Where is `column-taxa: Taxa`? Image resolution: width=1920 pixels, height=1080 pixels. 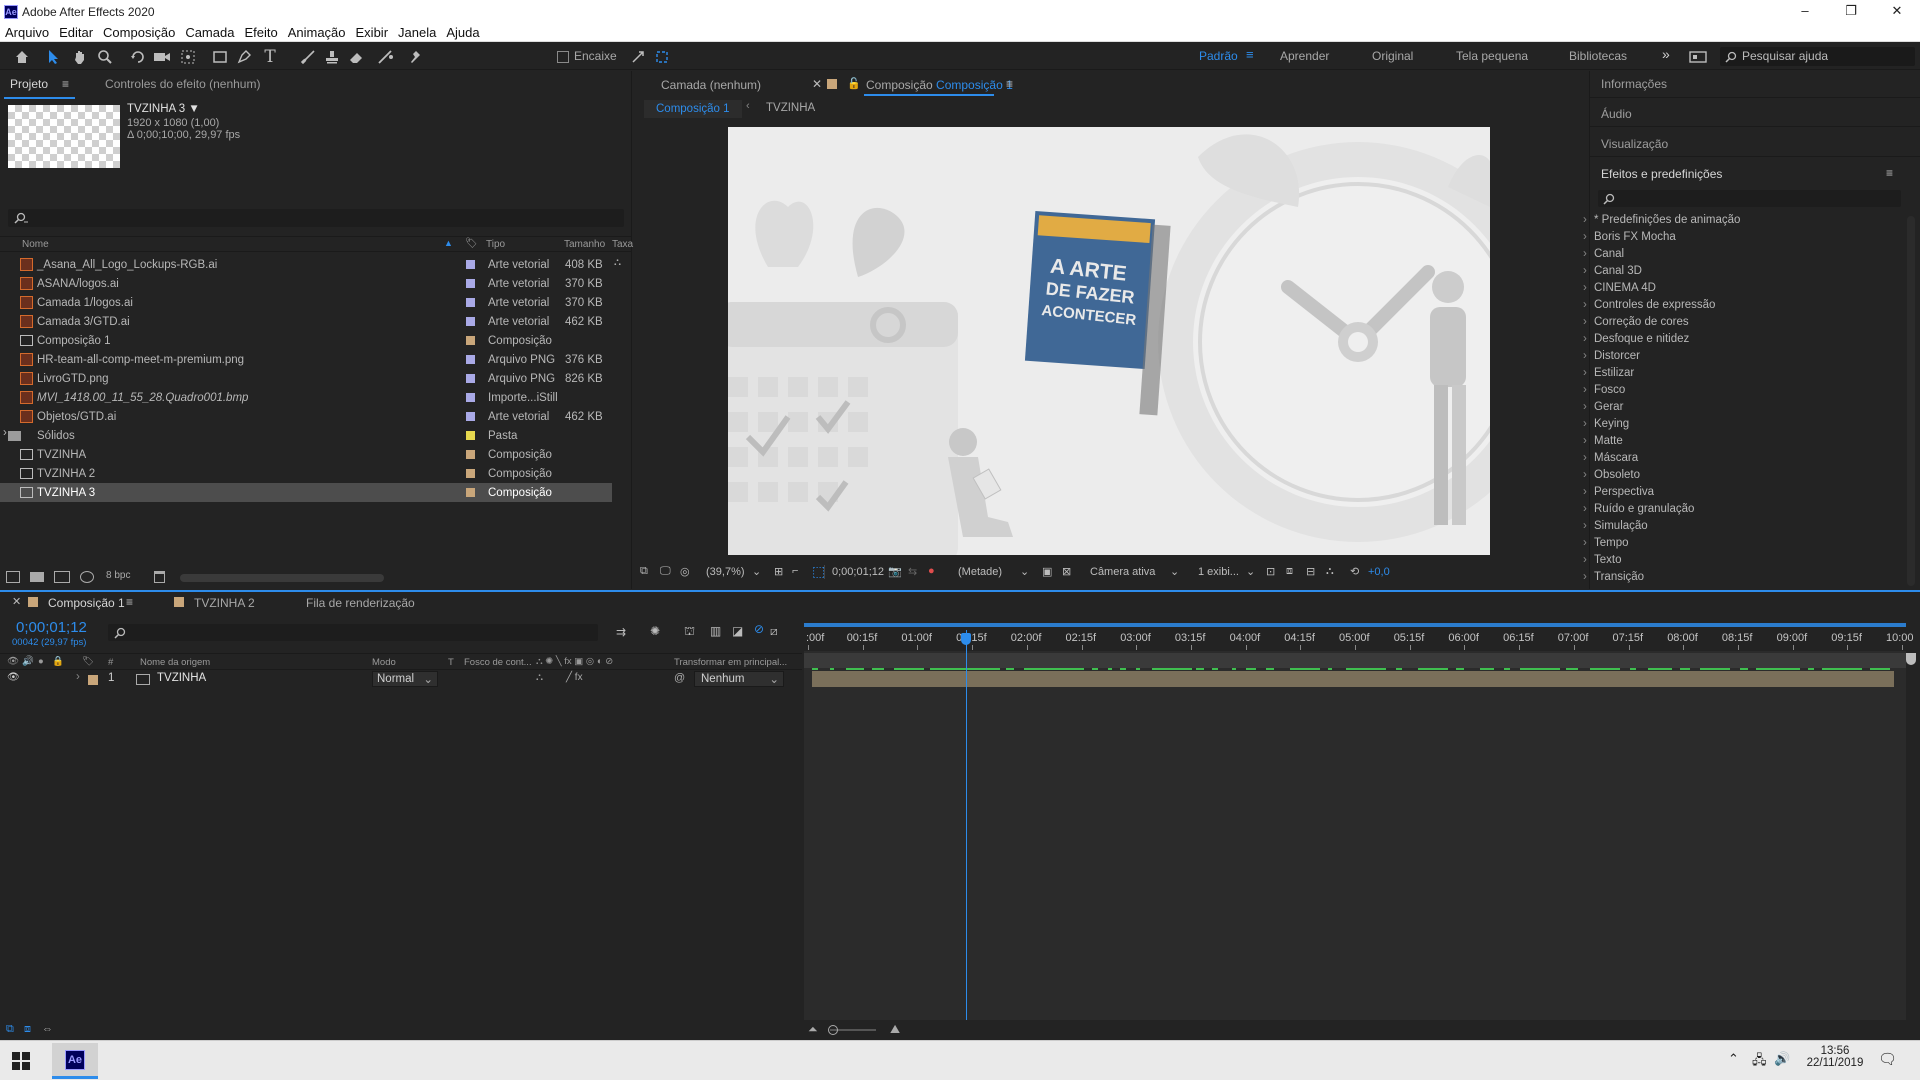
column-taxa: Taxa is located at coordinates (622, 244).